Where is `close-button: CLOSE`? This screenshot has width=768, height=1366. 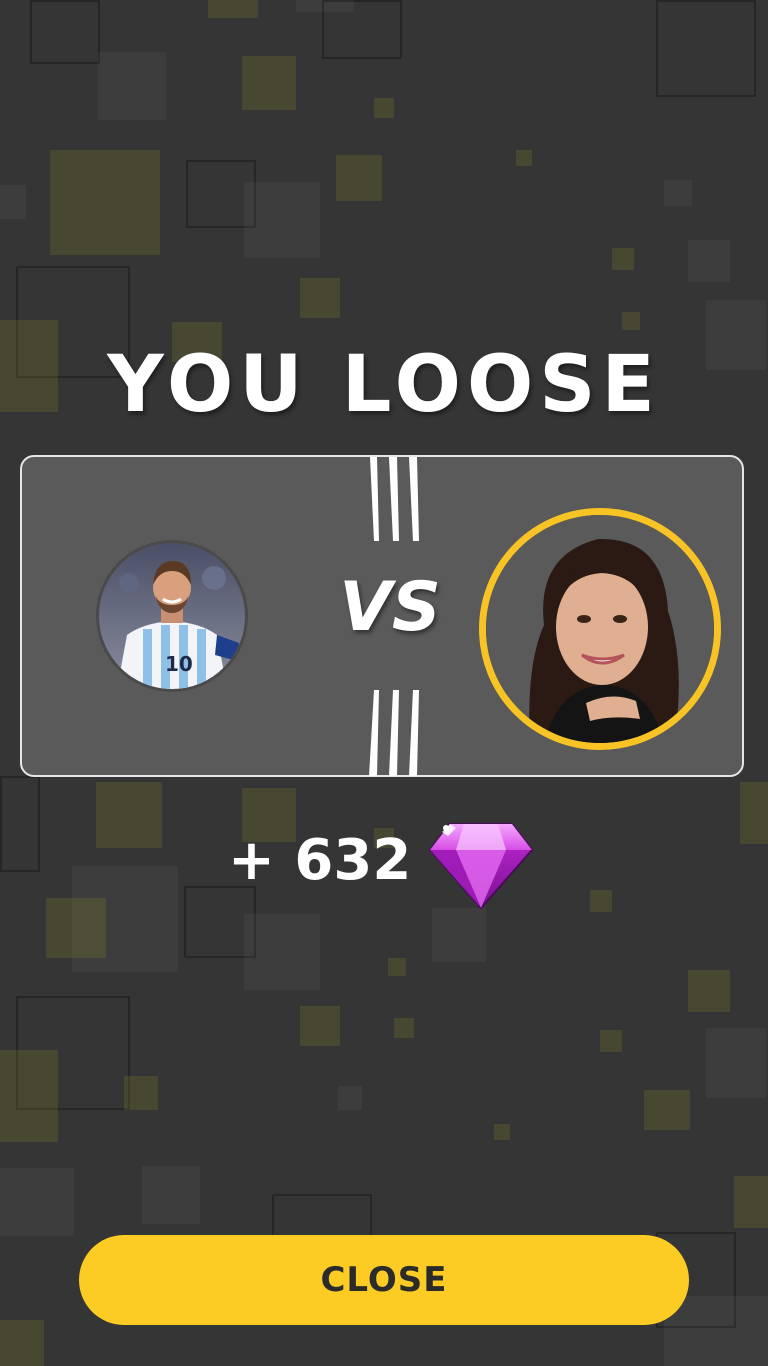 close-button: CLOSE is located at coordinates (384, 1280).